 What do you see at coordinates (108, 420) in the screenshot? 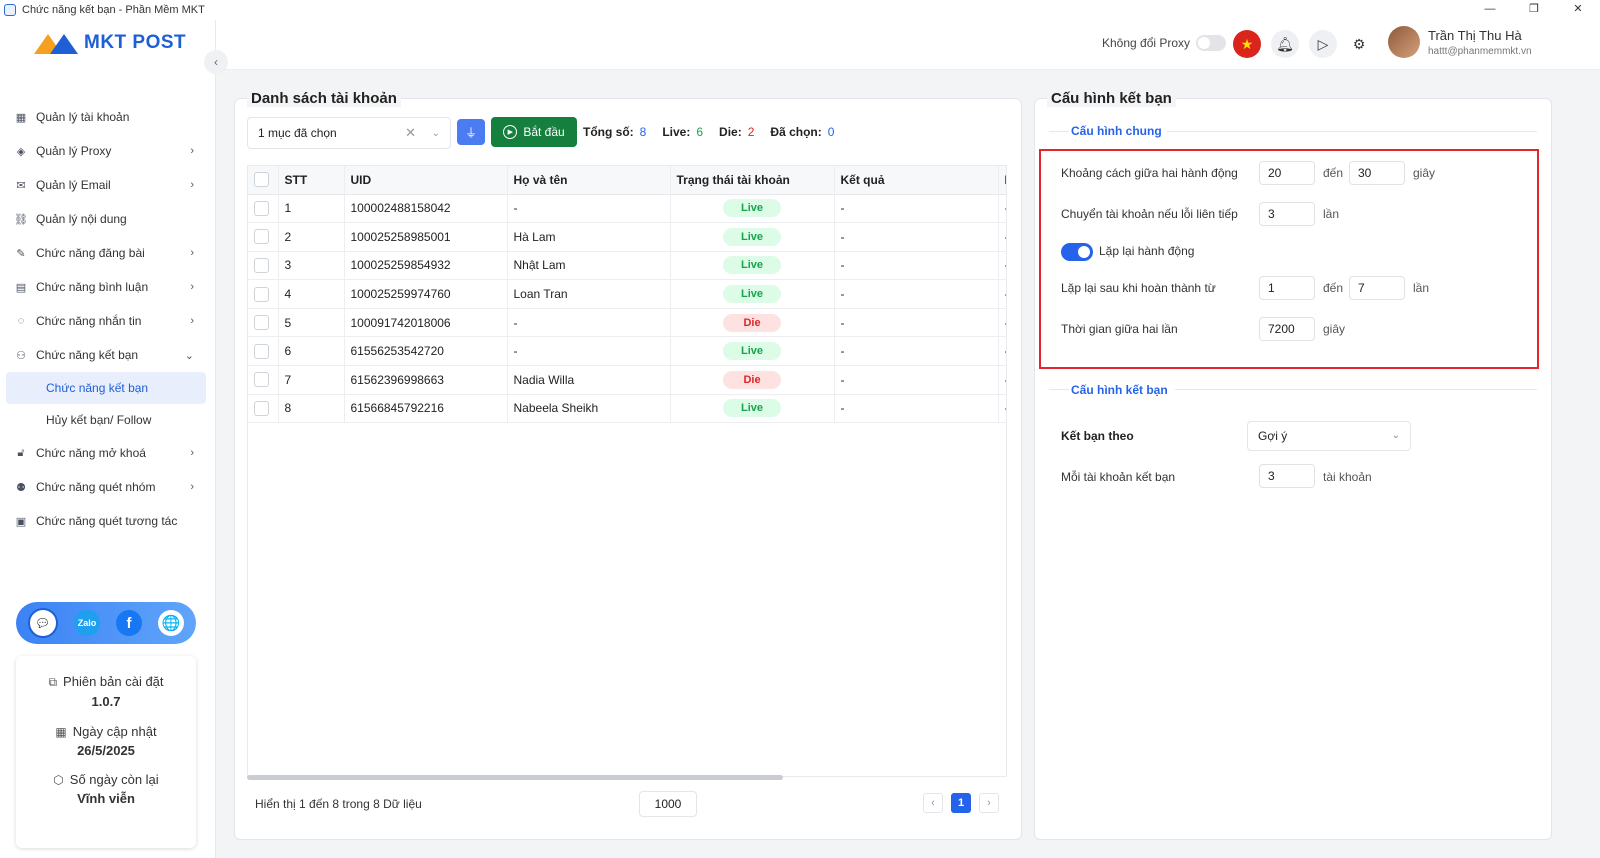
I see `sidebar-subitem-unfriend: Hủy kết bạn/ Follow` at bounding box center [108, 420].